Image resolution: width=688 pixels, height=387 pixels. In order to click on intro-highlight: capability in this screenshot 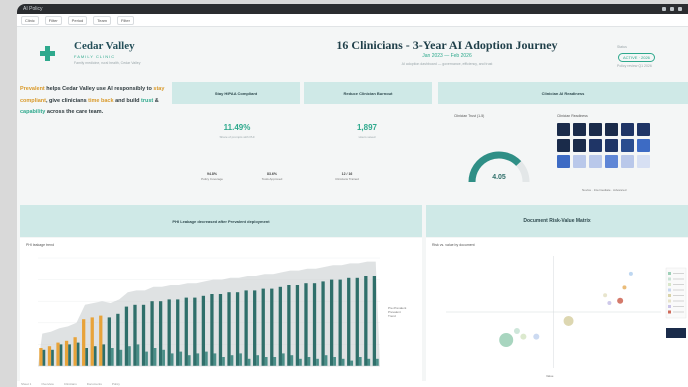, I will do `click(33, 112)`.